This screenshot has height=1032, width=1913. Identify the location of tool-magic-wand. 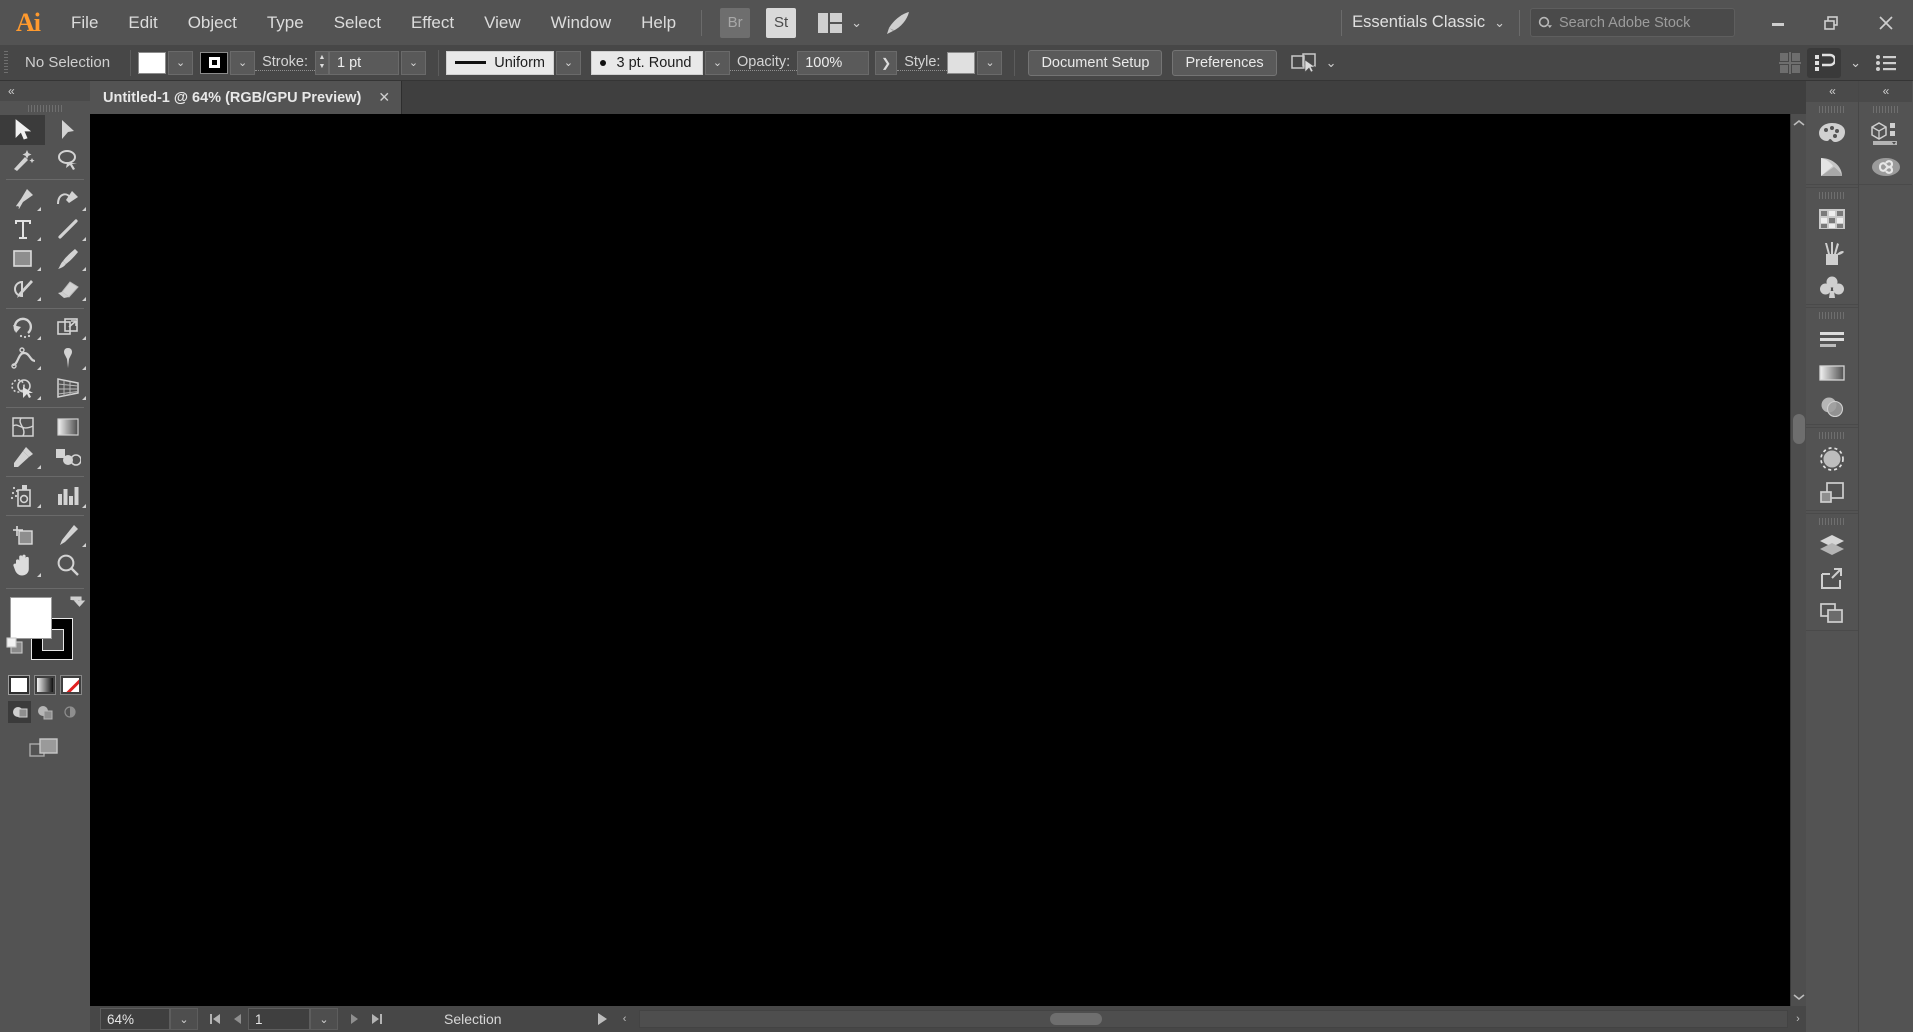
(22, 160).